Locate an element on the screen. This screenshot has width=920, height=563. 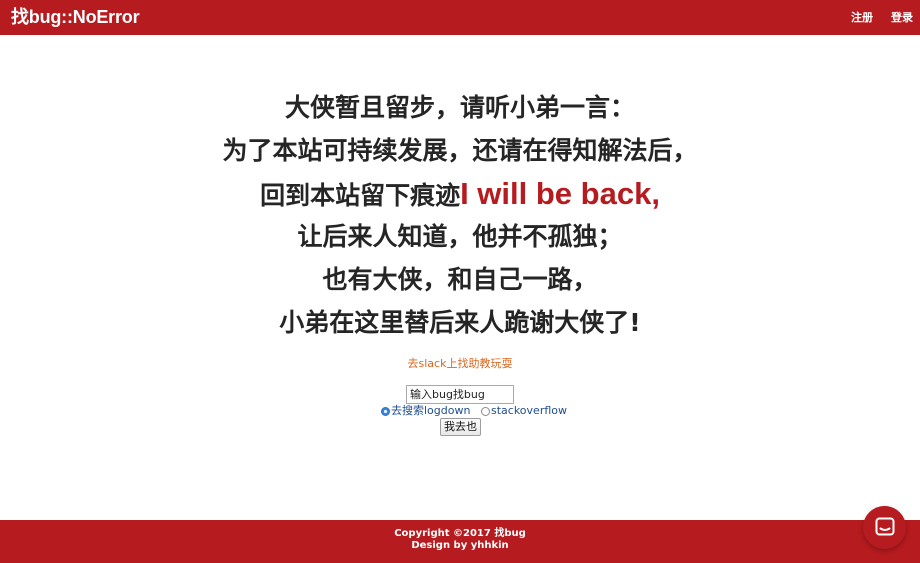
message-line-3-text: 回到本站留下痕迹 is located at coordinates (360, 195).